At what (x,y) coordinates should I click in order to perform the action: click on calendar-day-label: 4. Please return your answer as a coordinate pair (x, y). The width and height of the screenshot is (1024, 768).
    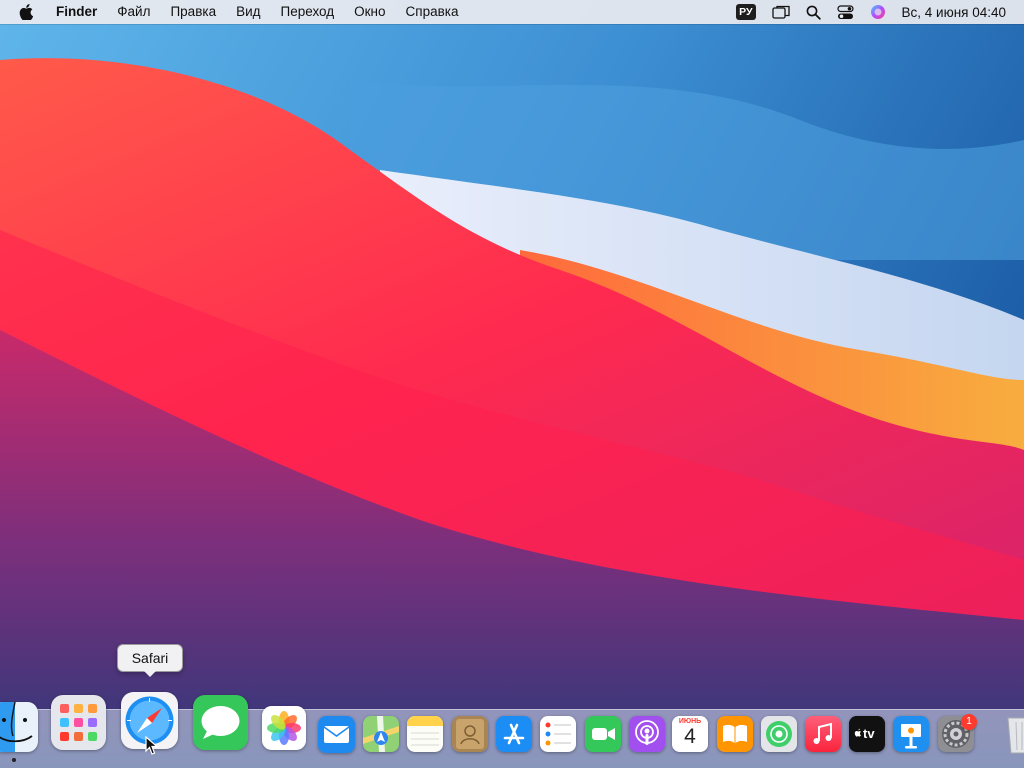
    Looking at the image, I should click on (690, 736).